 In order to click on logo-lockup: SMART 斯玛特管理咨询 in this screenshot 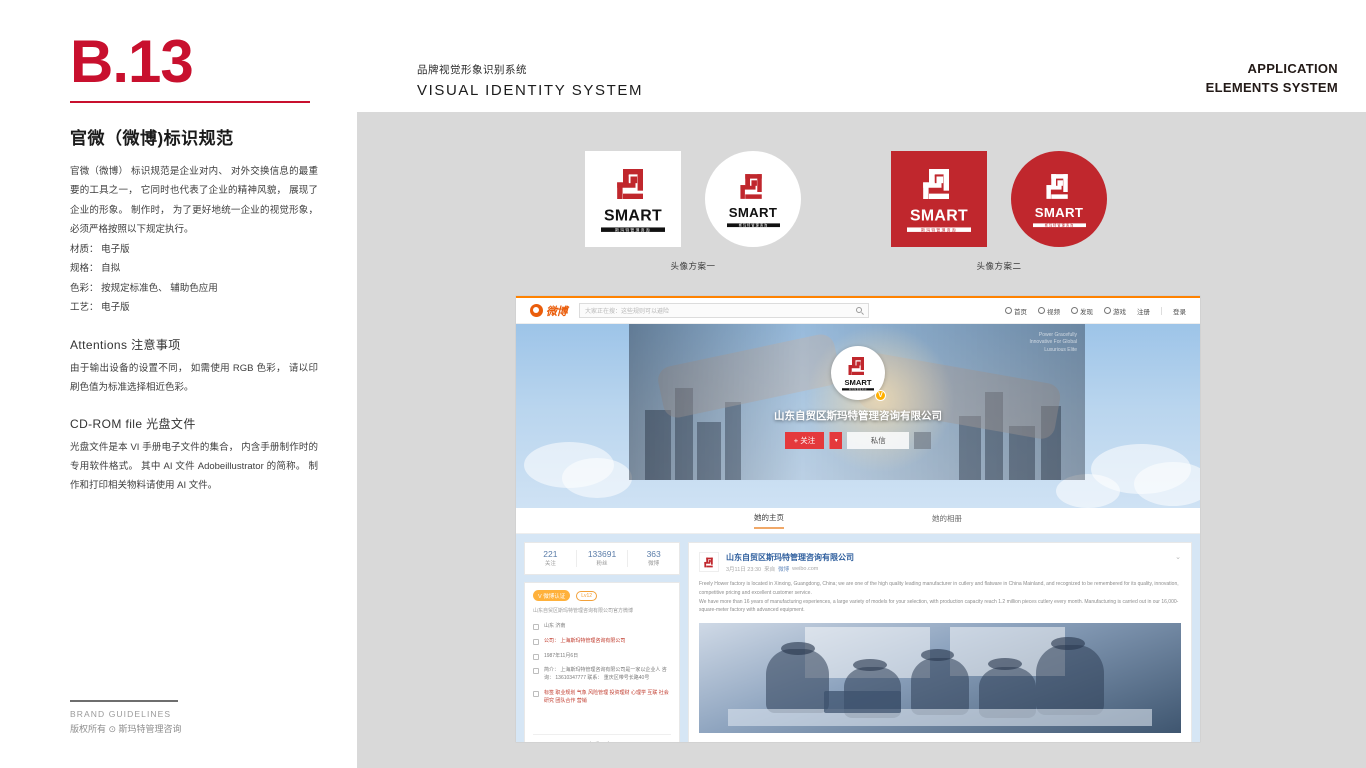, I will do `click(753, 199)`.